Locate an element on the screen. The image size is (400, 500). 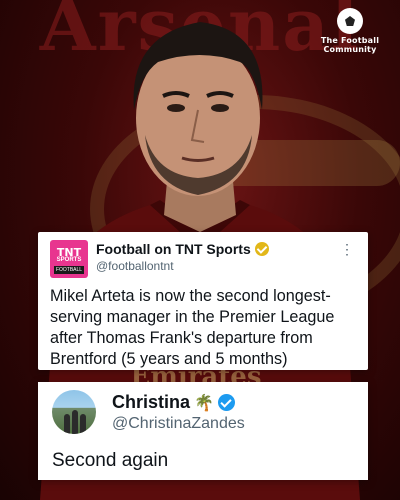
tnt-sports-avatar: TNT SPORTS FOOTBALL is located at coordinates (69, 259).